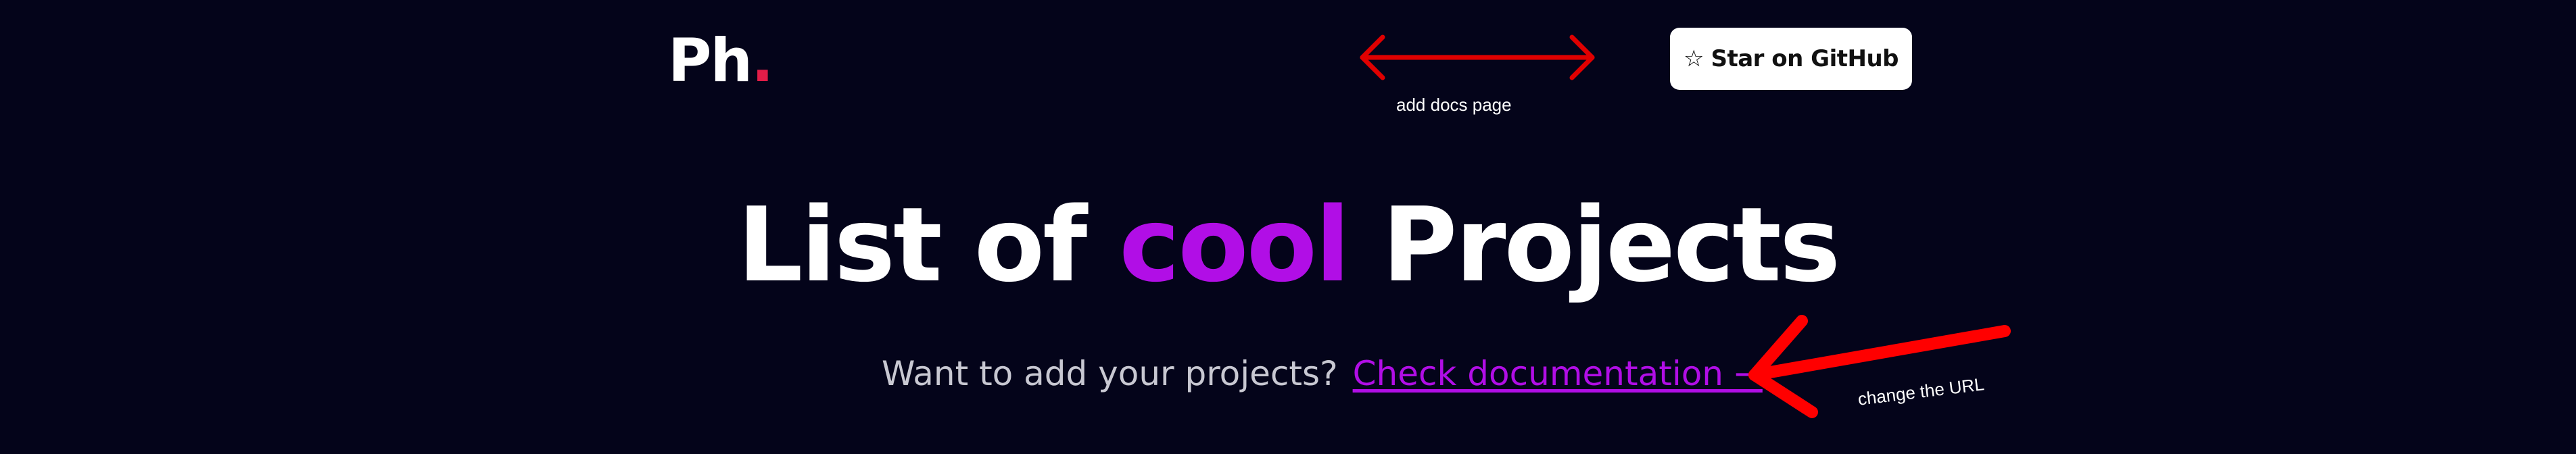  I want to click on annotation-note-docs: add docs page, so click(1454, 105).